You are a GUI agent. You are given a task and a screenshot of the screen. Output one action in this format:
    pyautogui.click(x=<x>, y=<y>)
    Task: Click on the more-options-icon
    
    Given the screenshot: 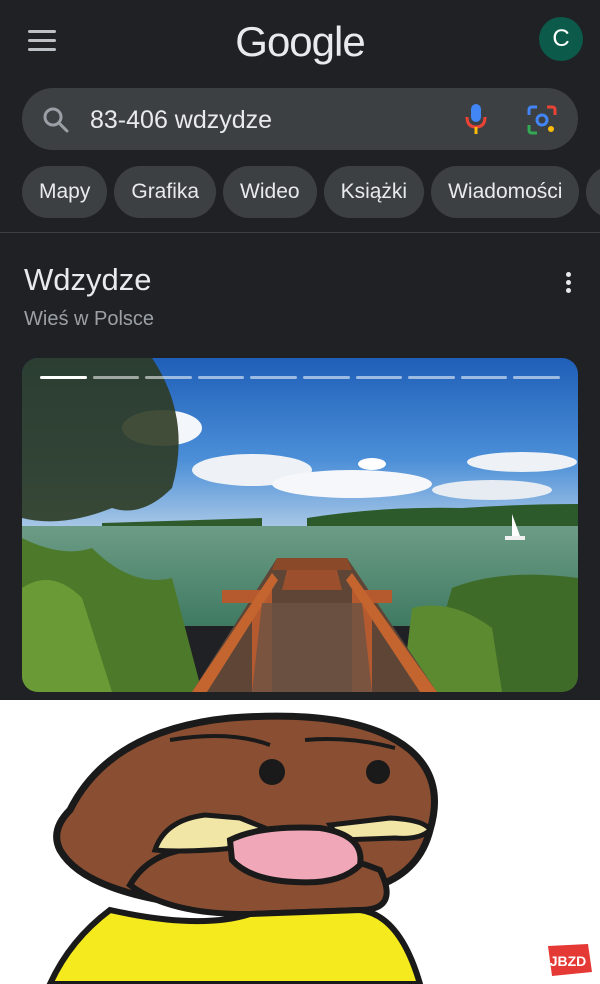 What is the action you would take?
    pyautogui.click(x=568, y=284)
    